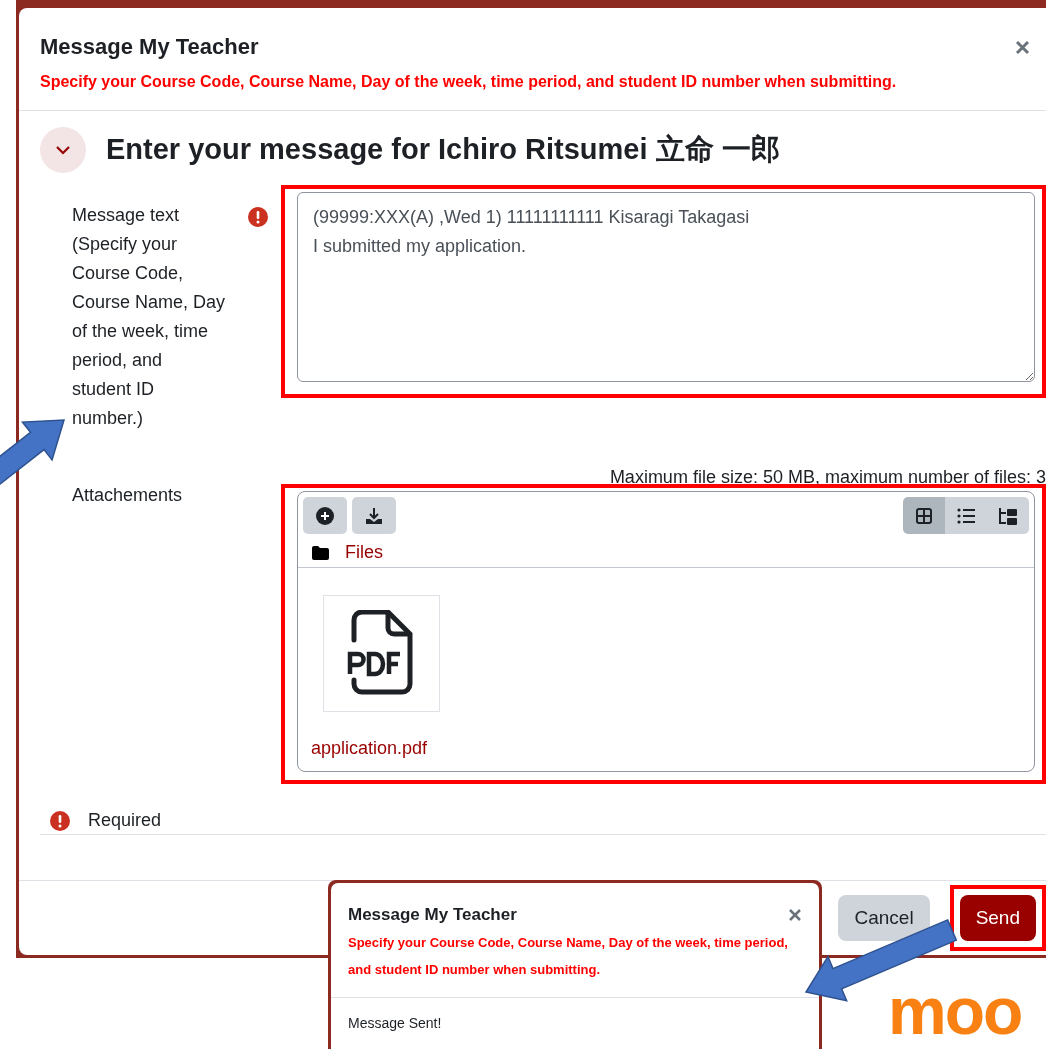  I want to click on add-file-button, so click(325, 515).